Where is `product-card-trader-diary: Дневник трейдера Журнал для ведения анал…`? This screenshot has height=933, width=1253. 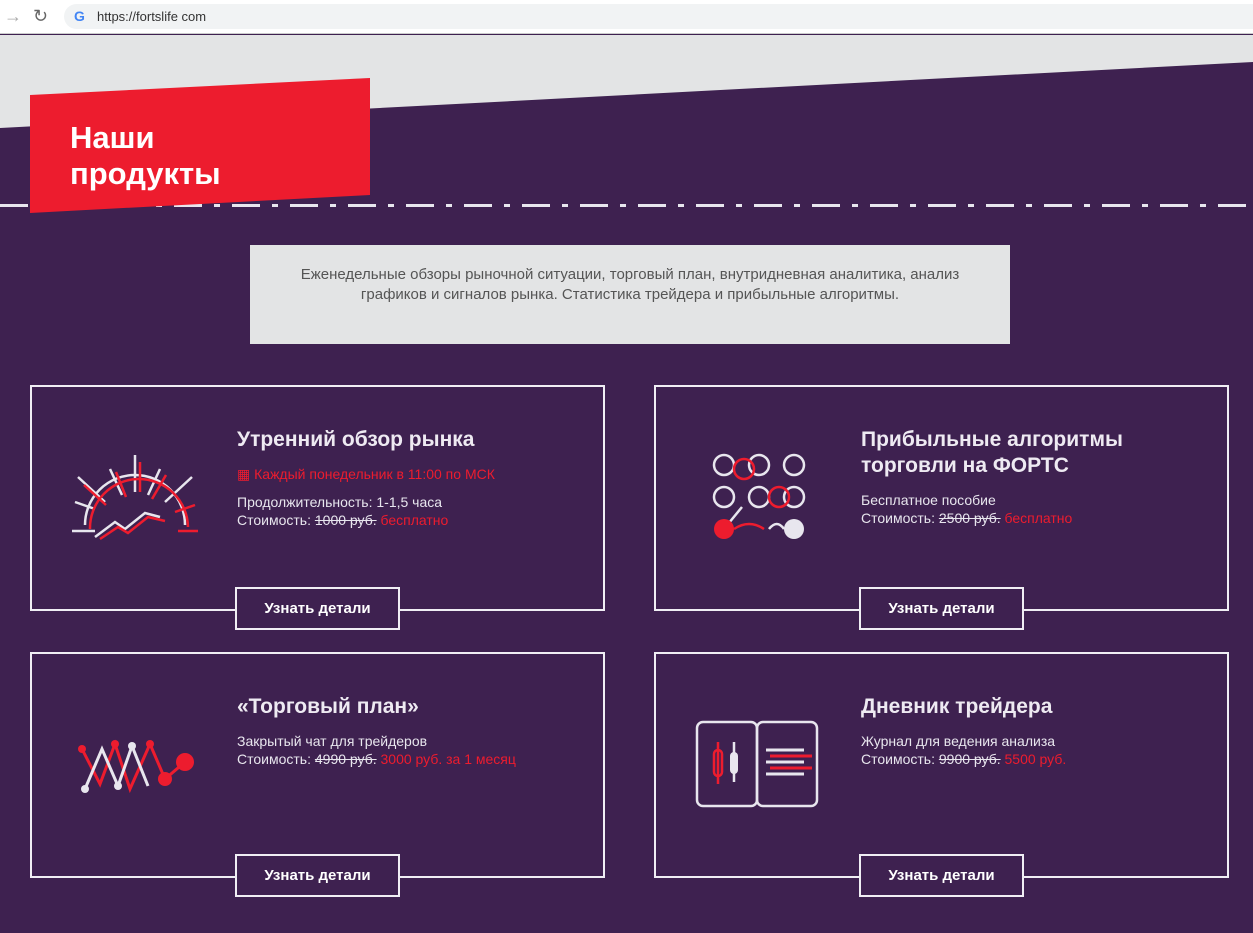 product-card-trader-diary: Дневник трейдера Журнал для ведения анал… is located at coordinates (941, 774).